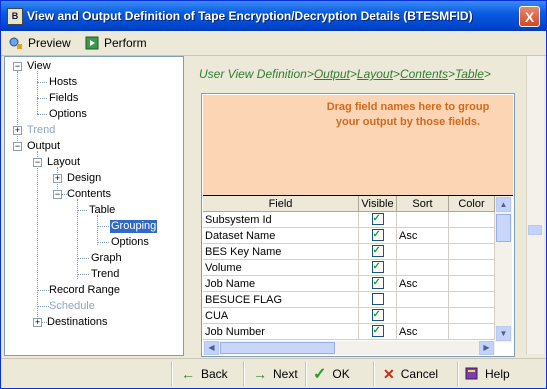  What do you see at coordinates (378, 204) in the screenshot?
I see `column-header-visible: Visible` at bounding box center [378, 204].